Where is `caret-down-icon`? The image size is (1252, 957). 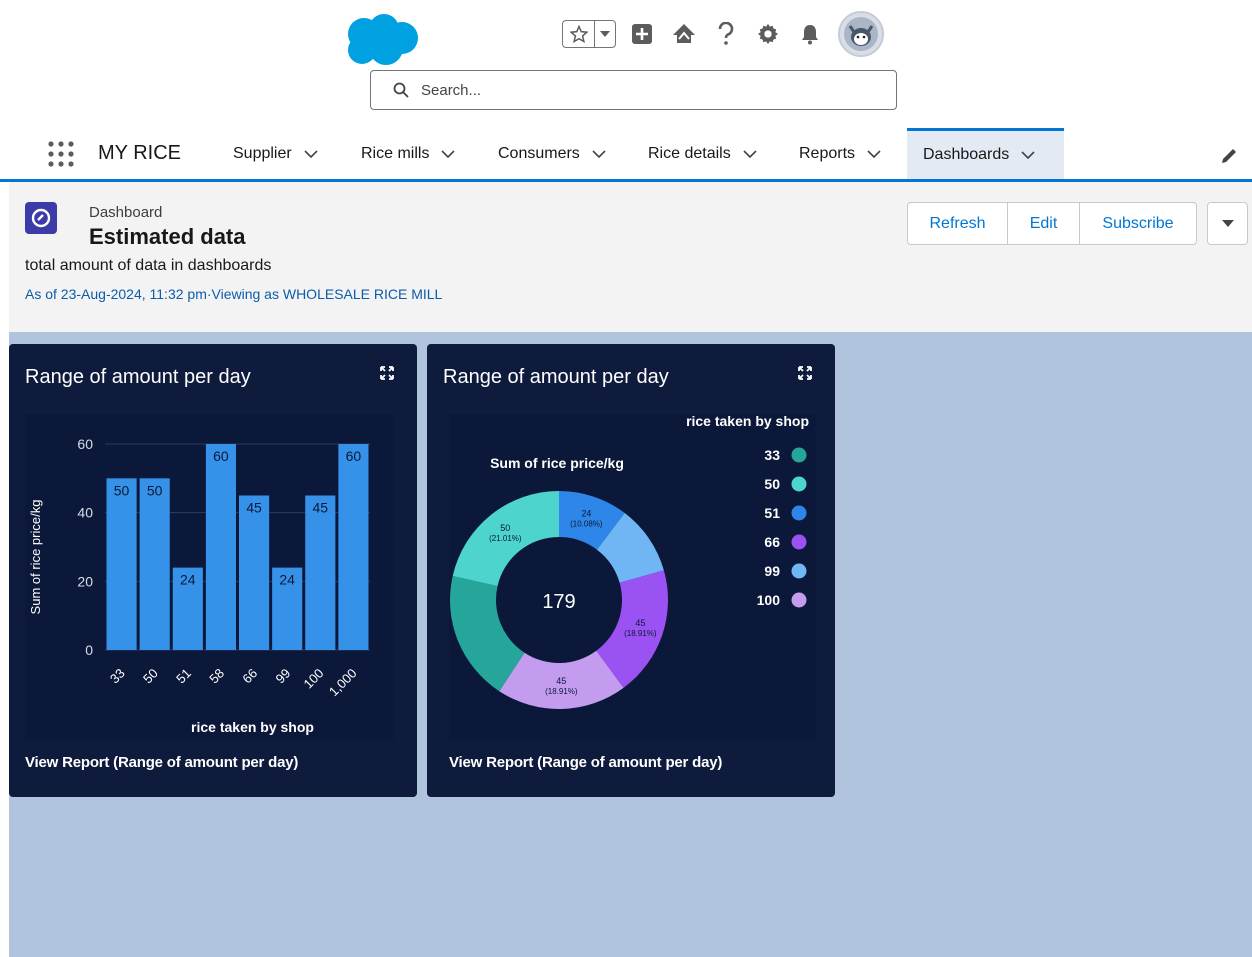 caret-down-icon is located at coordinates (1227, 223).